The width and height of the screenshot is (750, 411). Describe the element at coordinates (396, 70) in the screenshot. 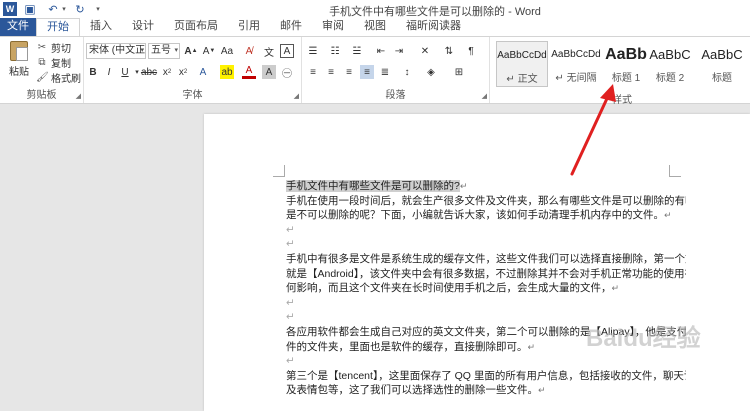

I see `paragraph-group: ☰ ☷ ☱ ⇤ ⇥ ✕ ⇅ ¶ ≡ ≡ ≡ ≡ ≣ ↕ ◈ ⊞ 段落 ◢` at that location.